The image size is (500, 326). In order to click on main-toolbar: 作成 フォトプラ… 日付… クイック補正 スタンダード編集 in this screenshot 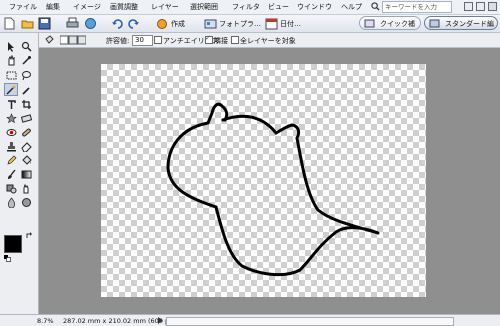, I will do `click(250, 28)`.